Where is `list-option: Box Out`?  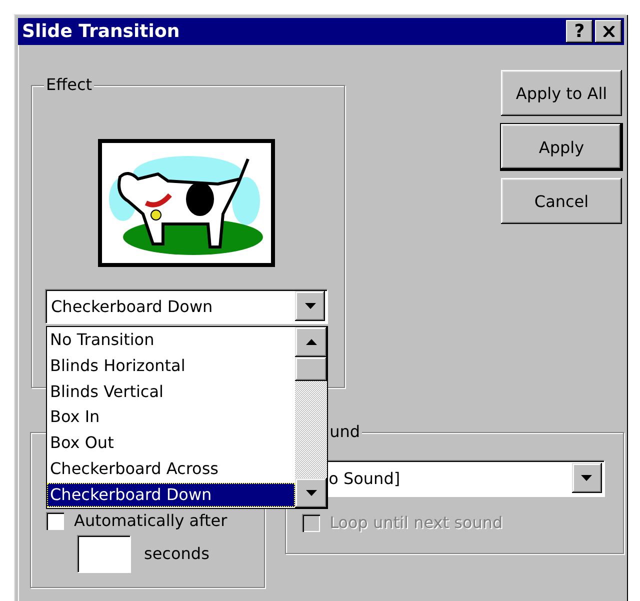 list-option: Box Out is located at coordinates (171, 443).